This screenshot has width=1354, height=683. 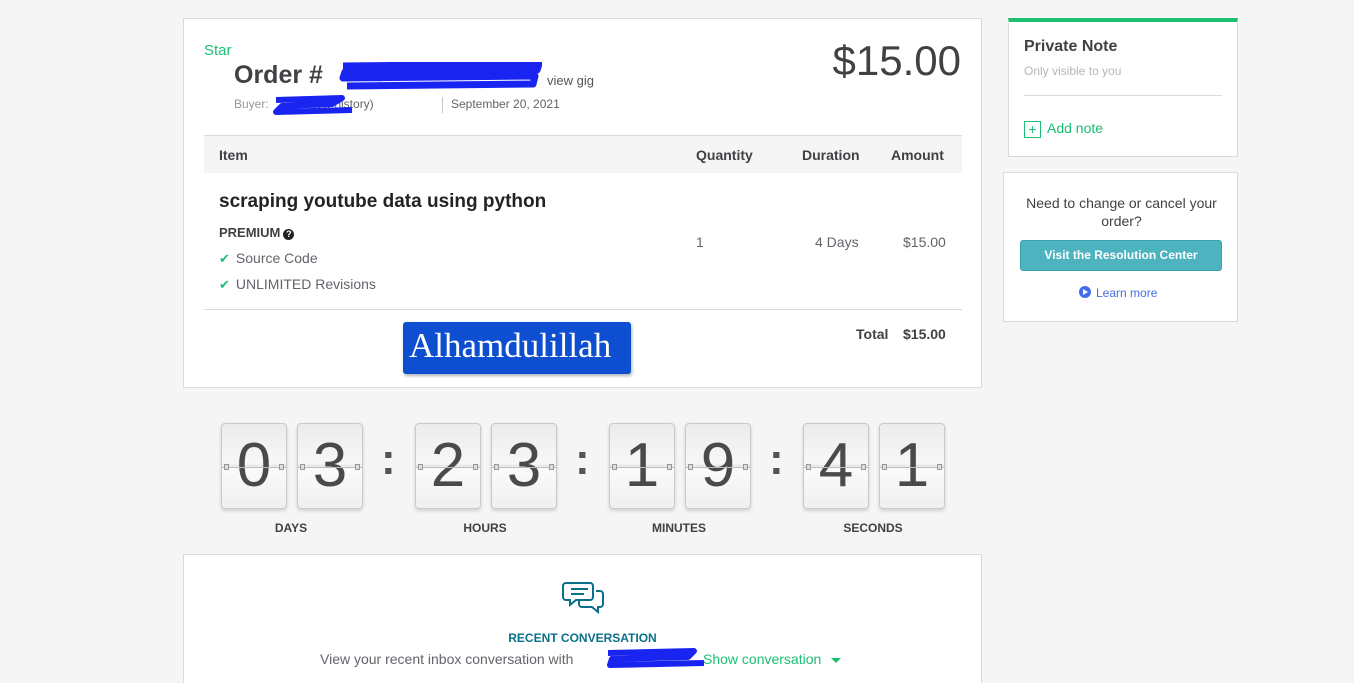 What do you see at coordinates (1121, 255) in the screenshot?
I see `resolution-center-button: Visit the Resolution Center` at bounding box center [1121, 255].